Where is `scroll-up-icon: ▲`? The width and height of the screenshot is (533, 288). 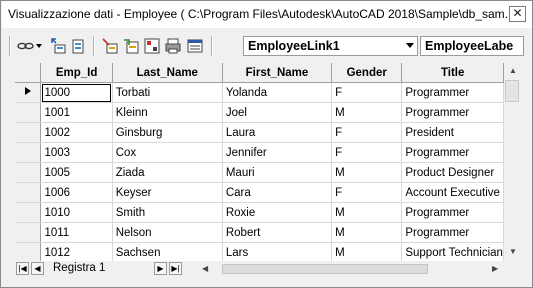
scroll-up-icon: ▲ is located at coordinates (513, 70).